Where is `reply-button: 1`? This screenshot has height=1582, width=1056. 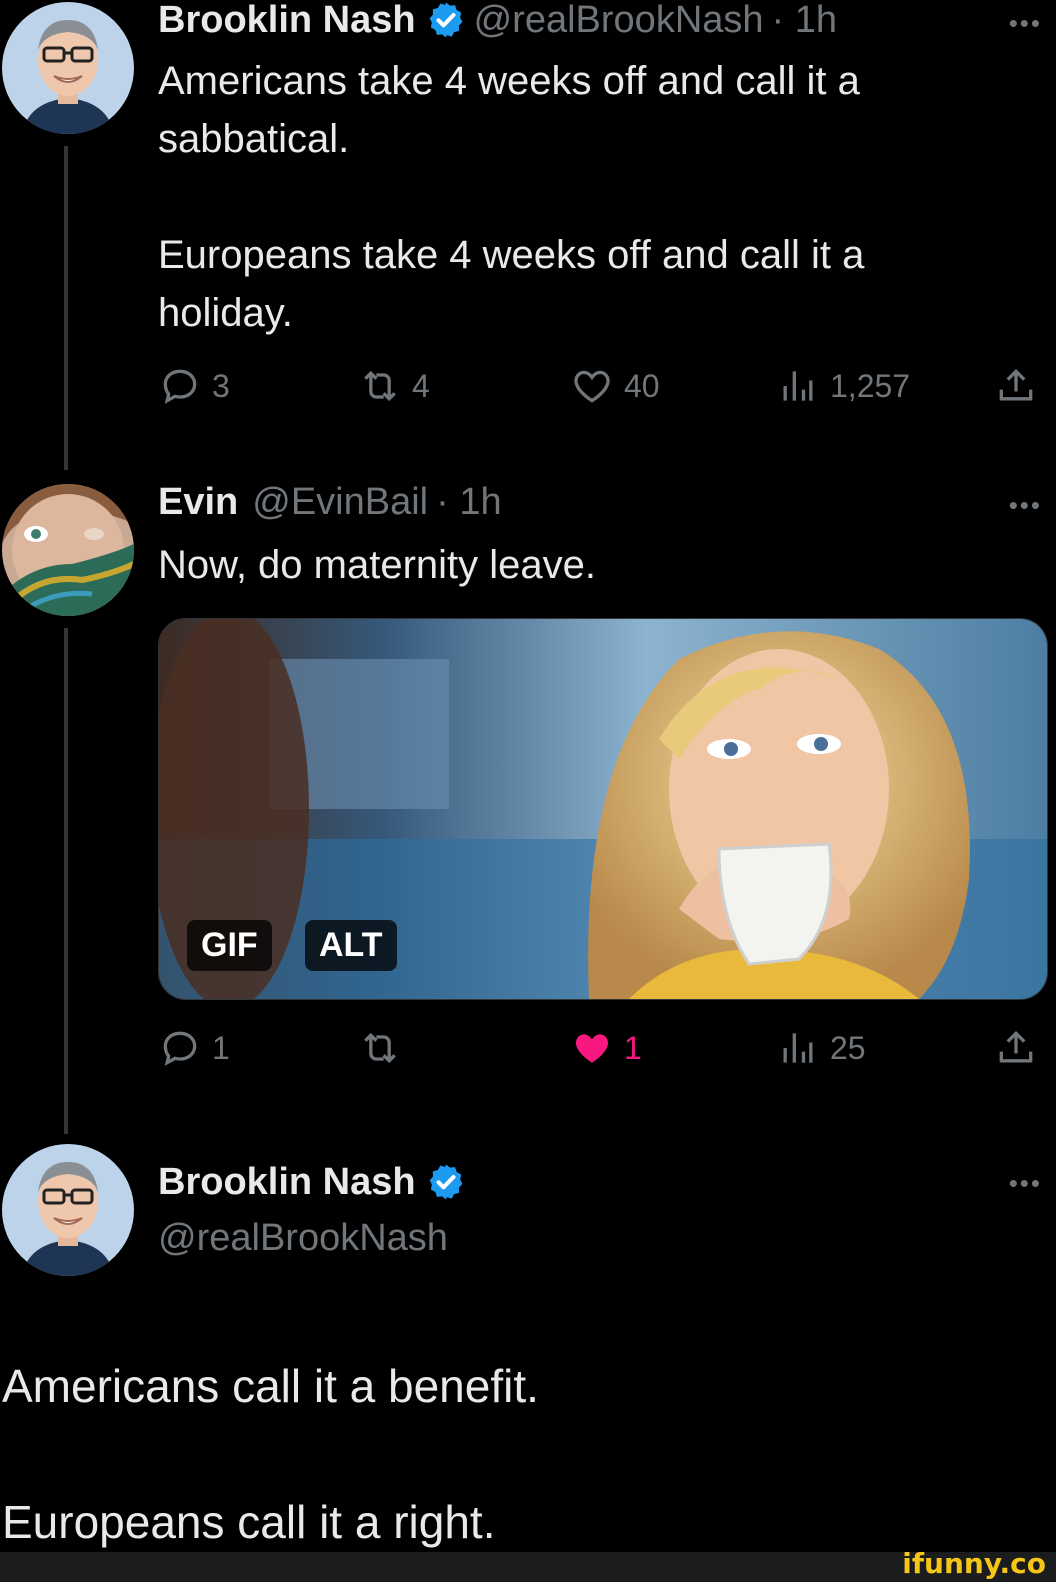 reply-button: 1 is located at coordinates (194, 1048).